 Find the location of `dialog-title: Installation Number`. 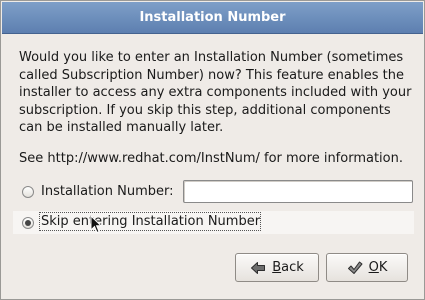

dialog-title: Installation Number is located at coordinates (212, 17).